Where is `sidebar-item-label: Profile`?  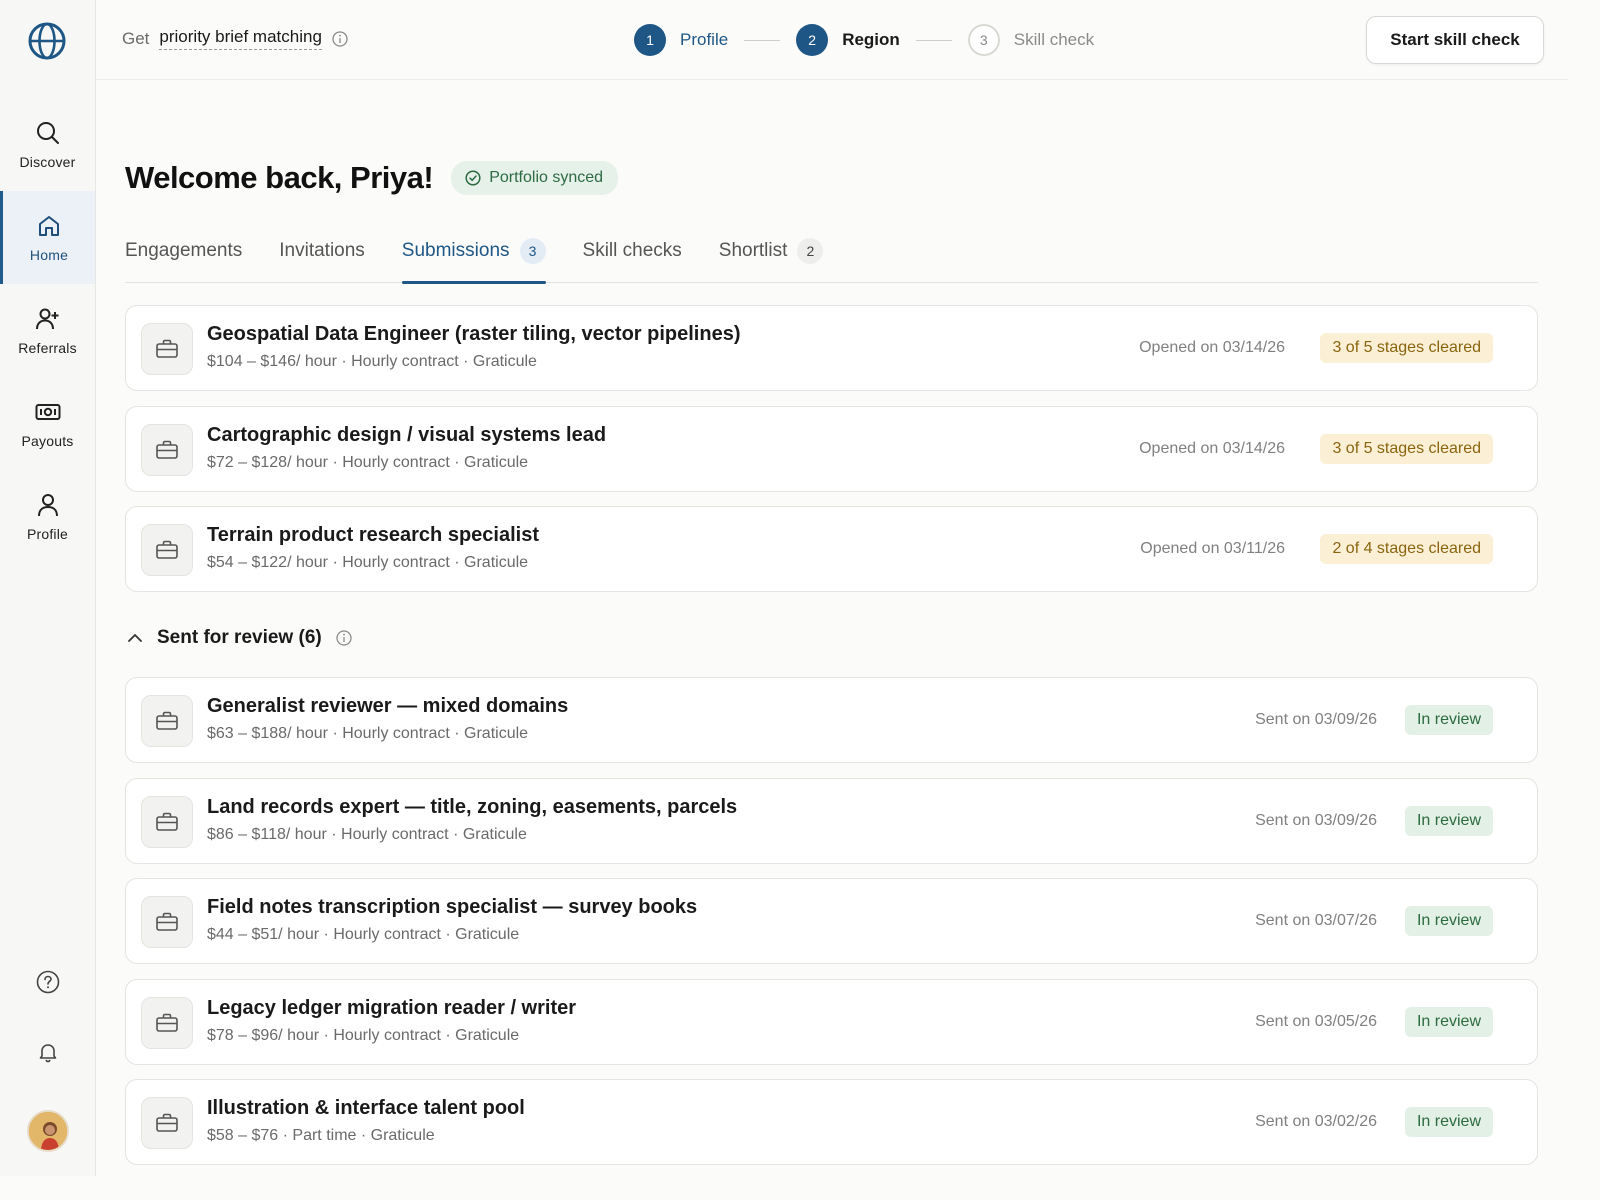
sidebar-item-label: Profile is located at coordinates (47, 533).